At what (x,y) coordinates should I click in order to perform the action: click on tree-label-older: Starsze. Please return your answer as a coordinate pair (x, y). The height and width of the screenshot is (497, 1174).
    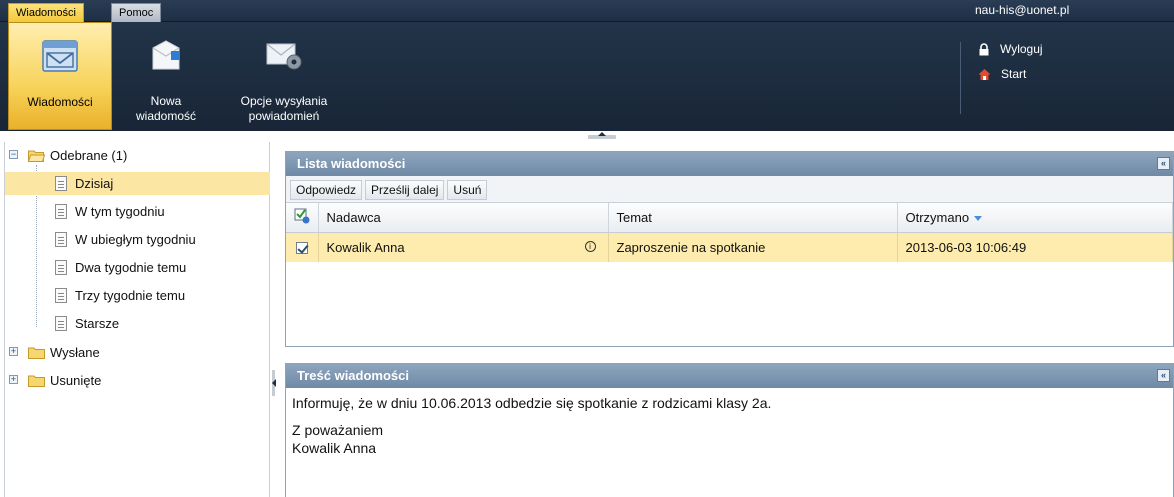
    Looking at the image, I should click on (97, 323).